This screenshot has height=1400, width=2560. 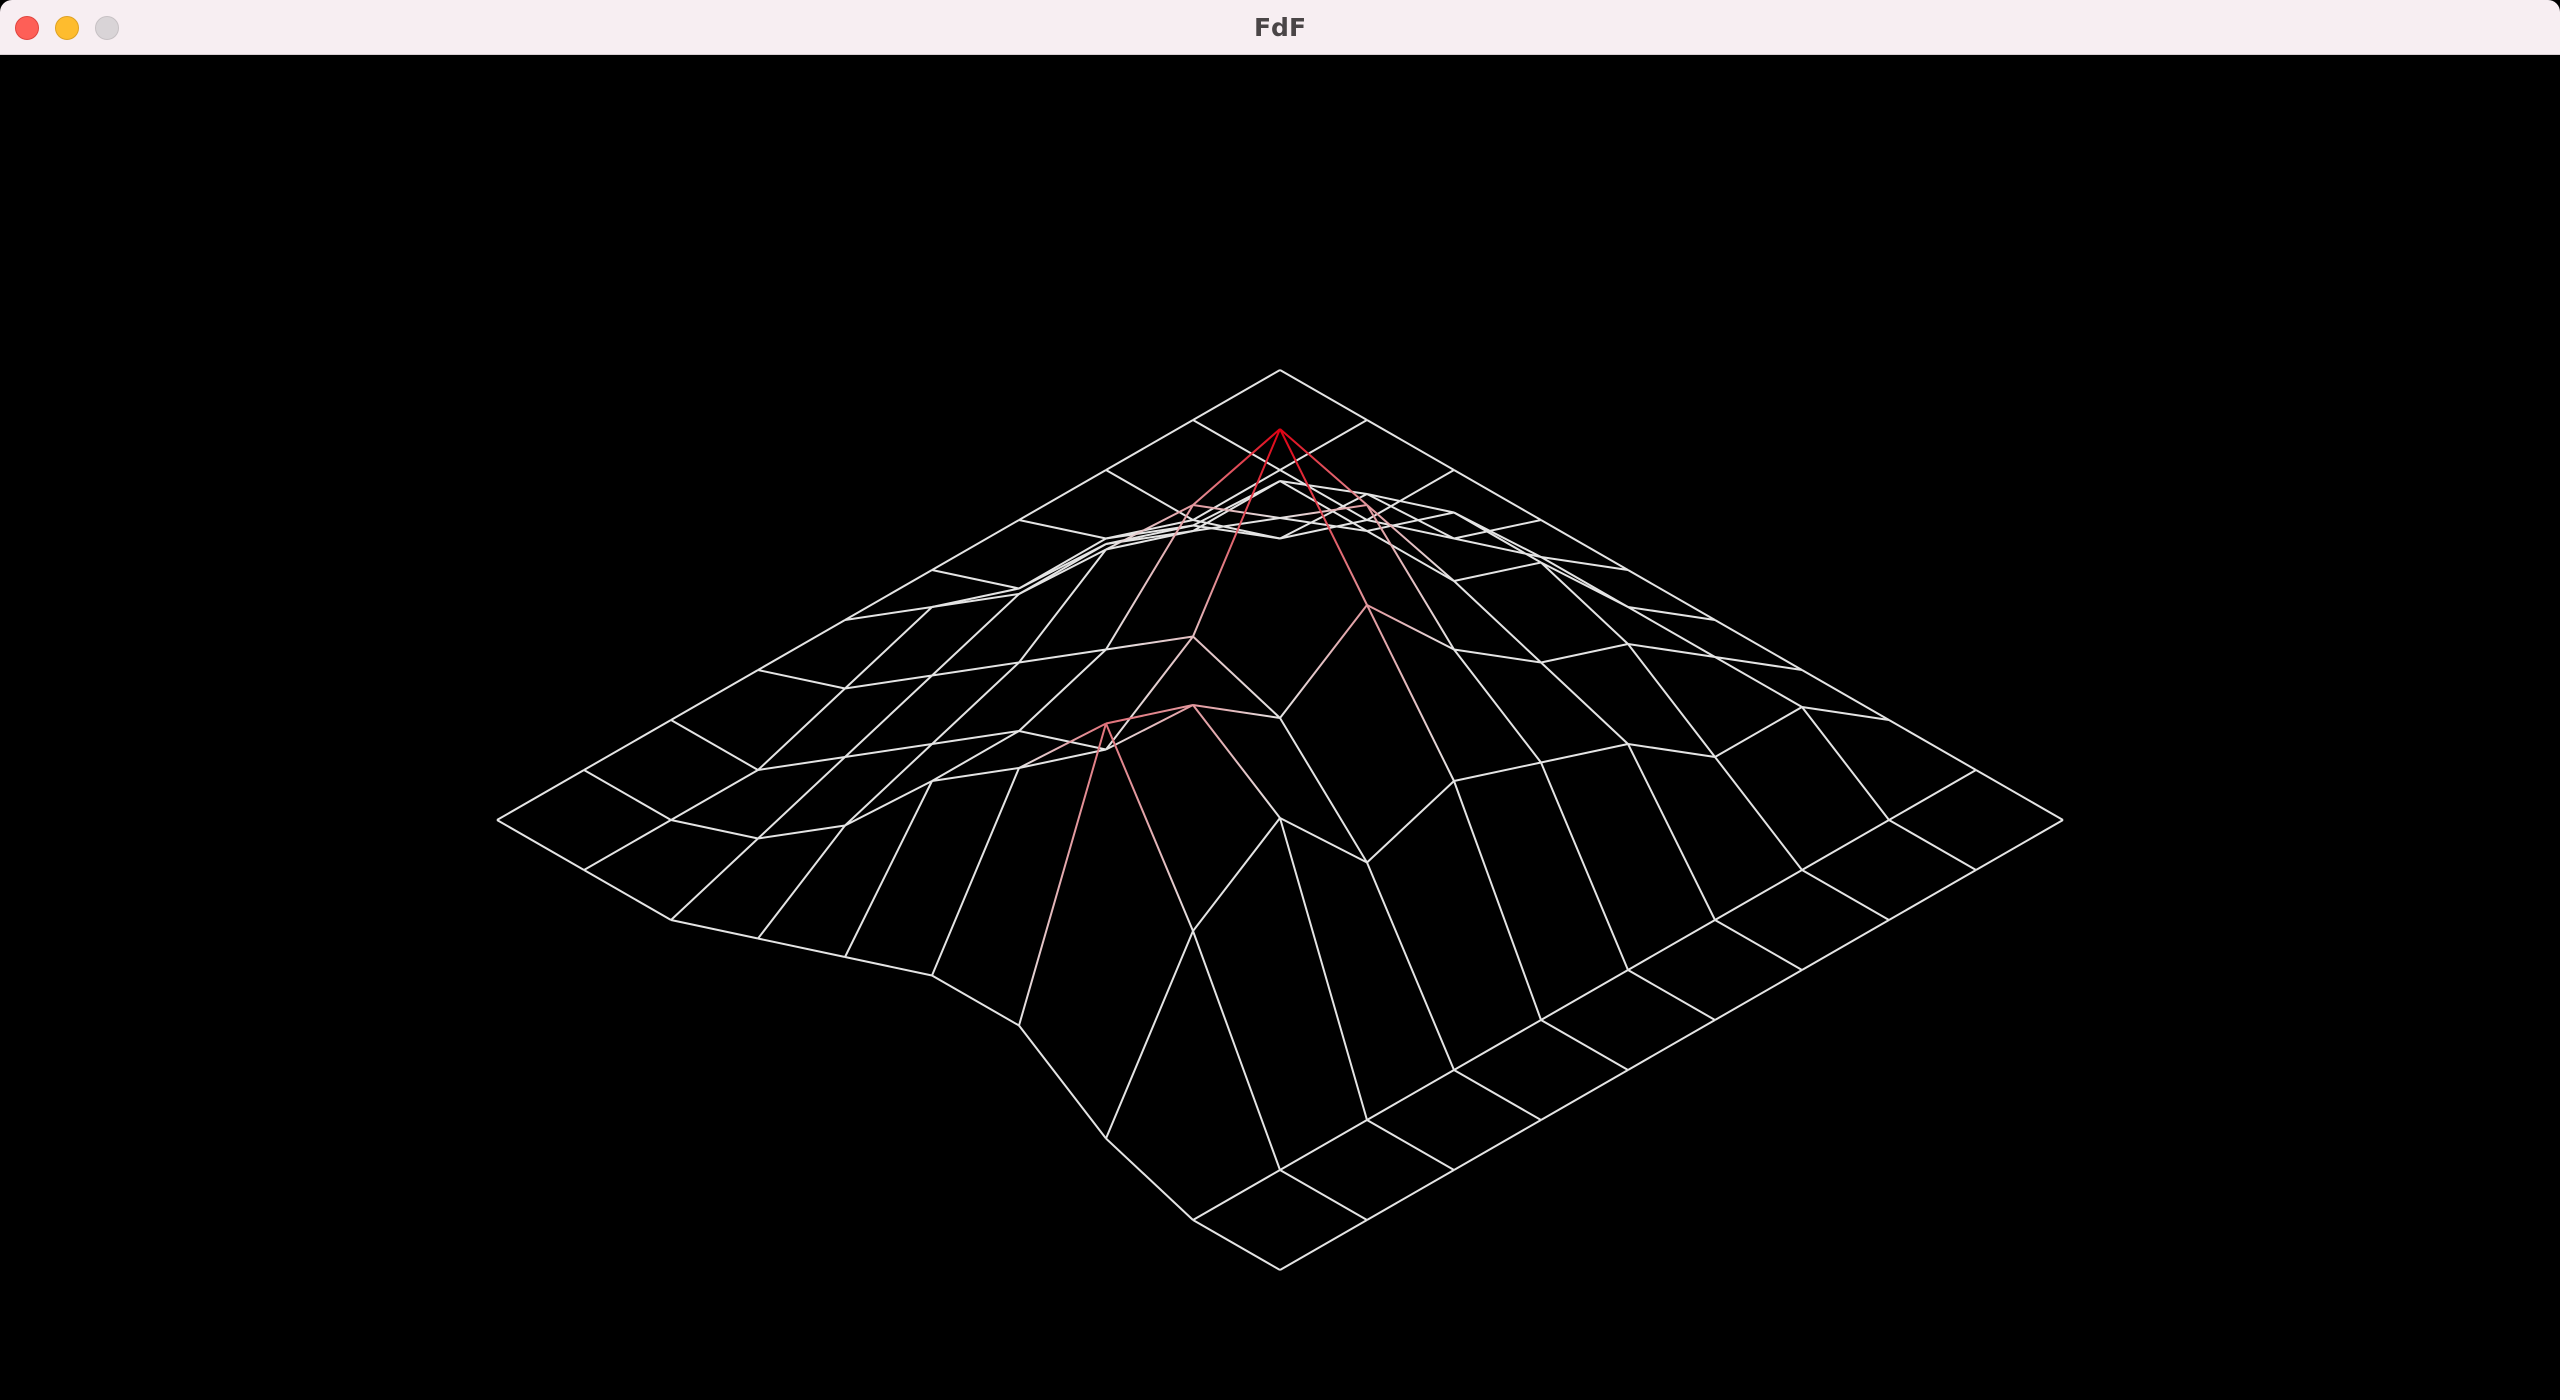 I want to click on minimize-icon, so click(x=67, y=28).